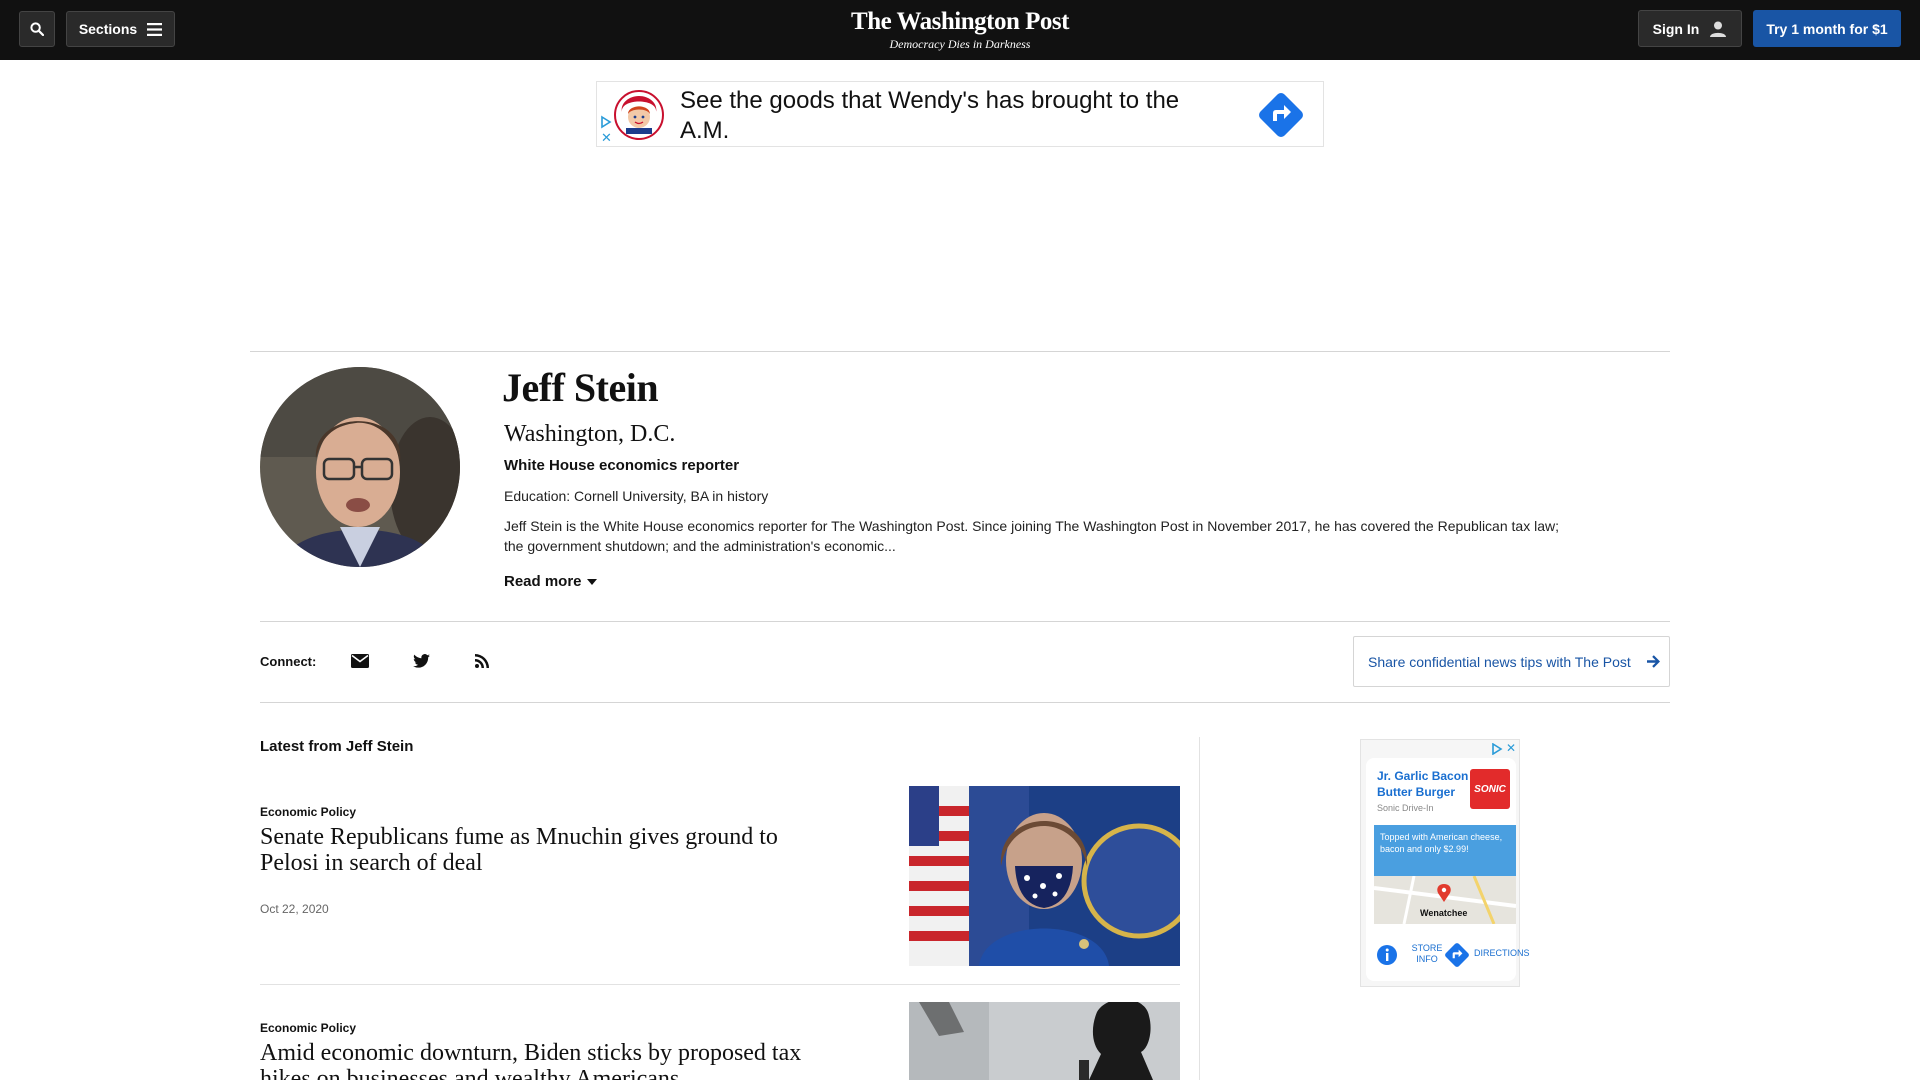 This screenshot has width=1920, height=1080. I want to click on connect-label: Connect:, so click(288, 661).